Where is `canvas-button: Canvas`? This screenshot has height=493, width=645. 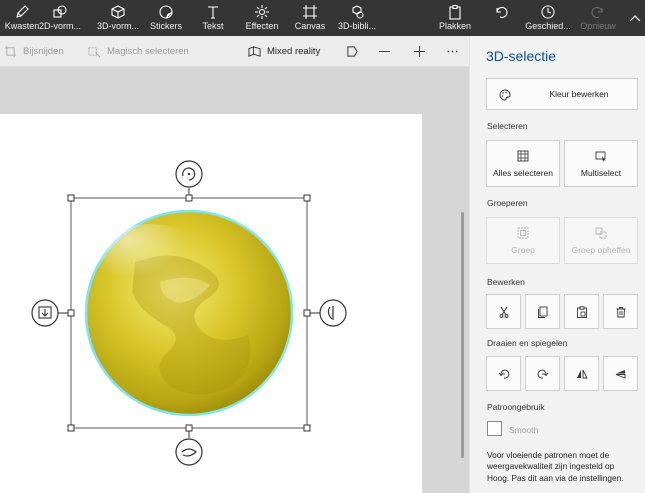 canvas-button: Canvas is located at coordinates (310, 18).